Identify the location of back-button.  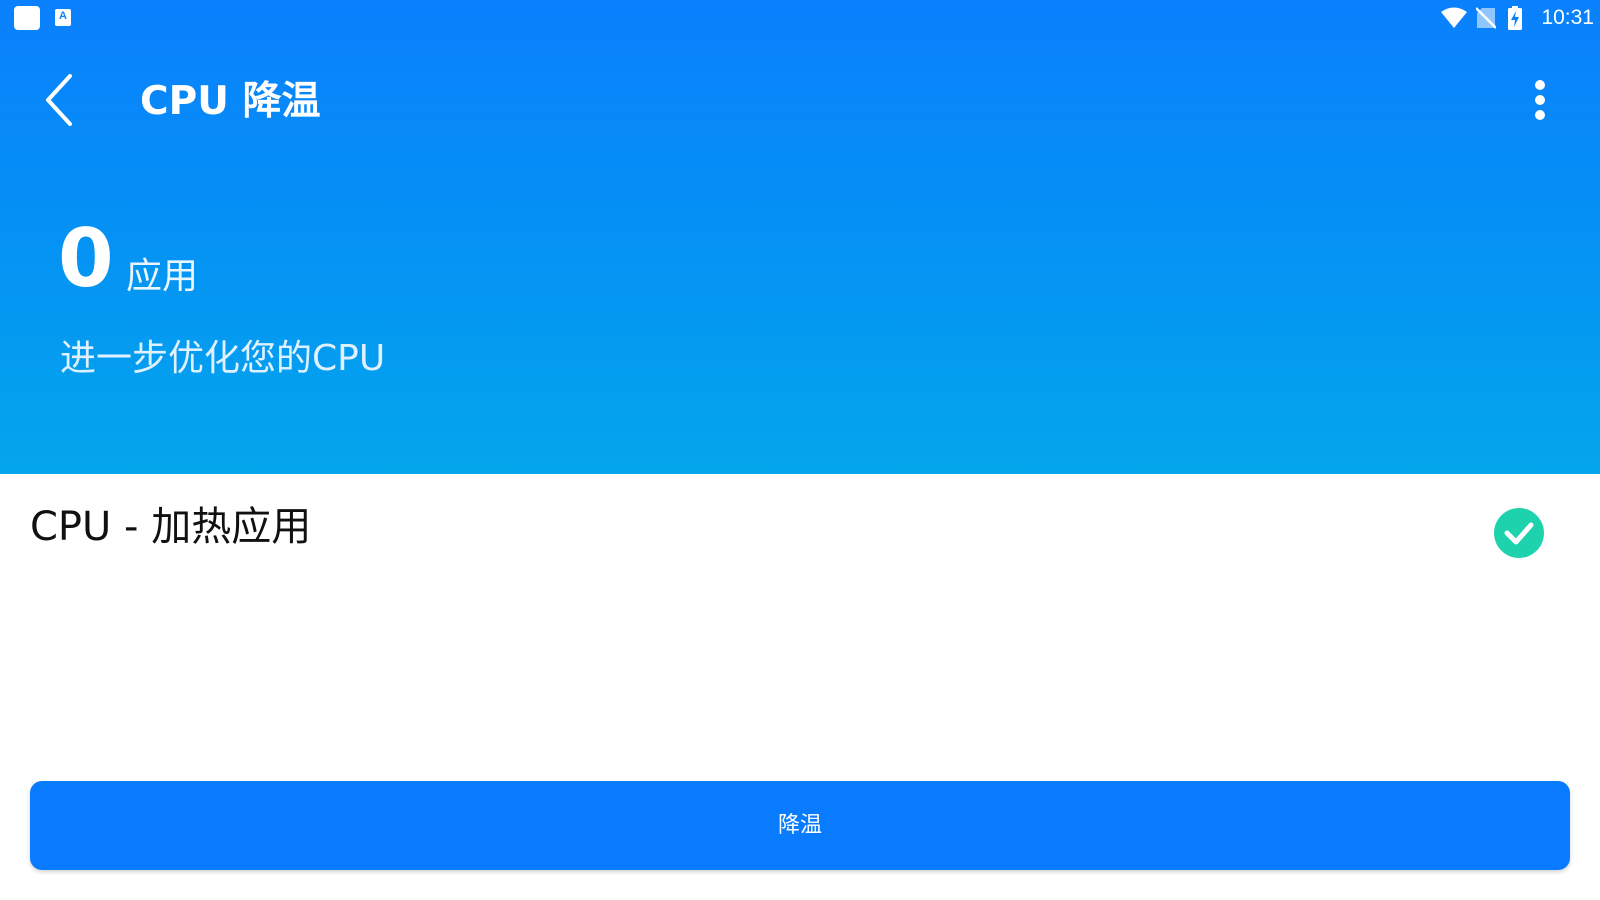
(60, 100).